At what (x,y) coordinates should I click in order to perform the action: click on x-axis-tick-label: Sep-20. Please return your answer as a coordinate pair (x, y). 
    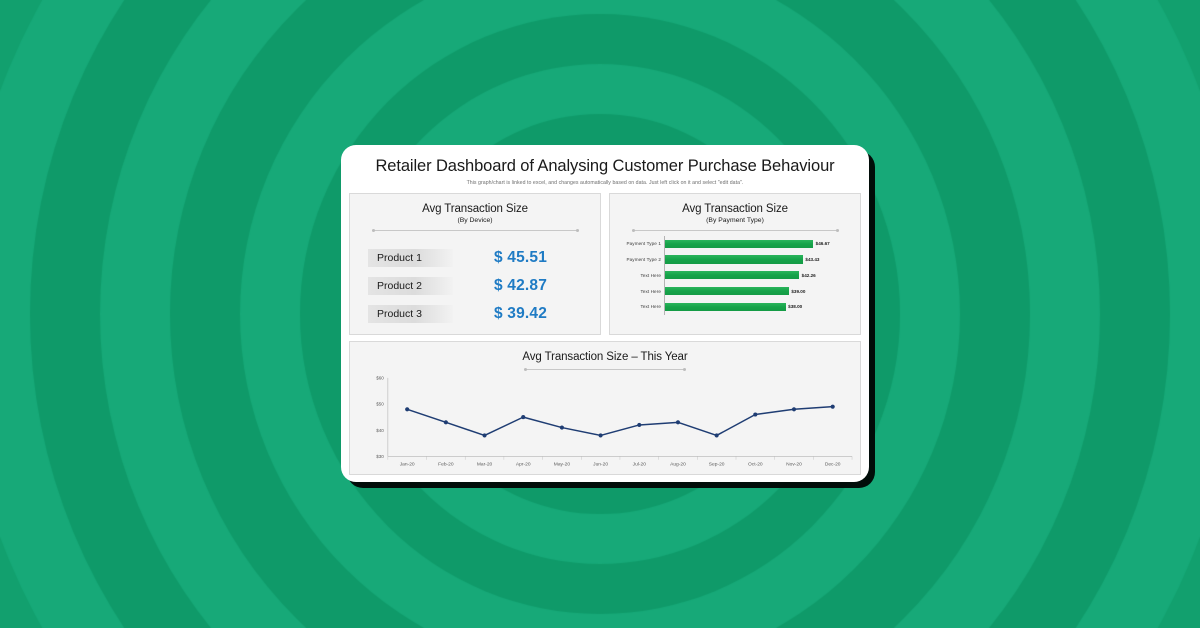
    Looking at the image, I should click on (717, 464).